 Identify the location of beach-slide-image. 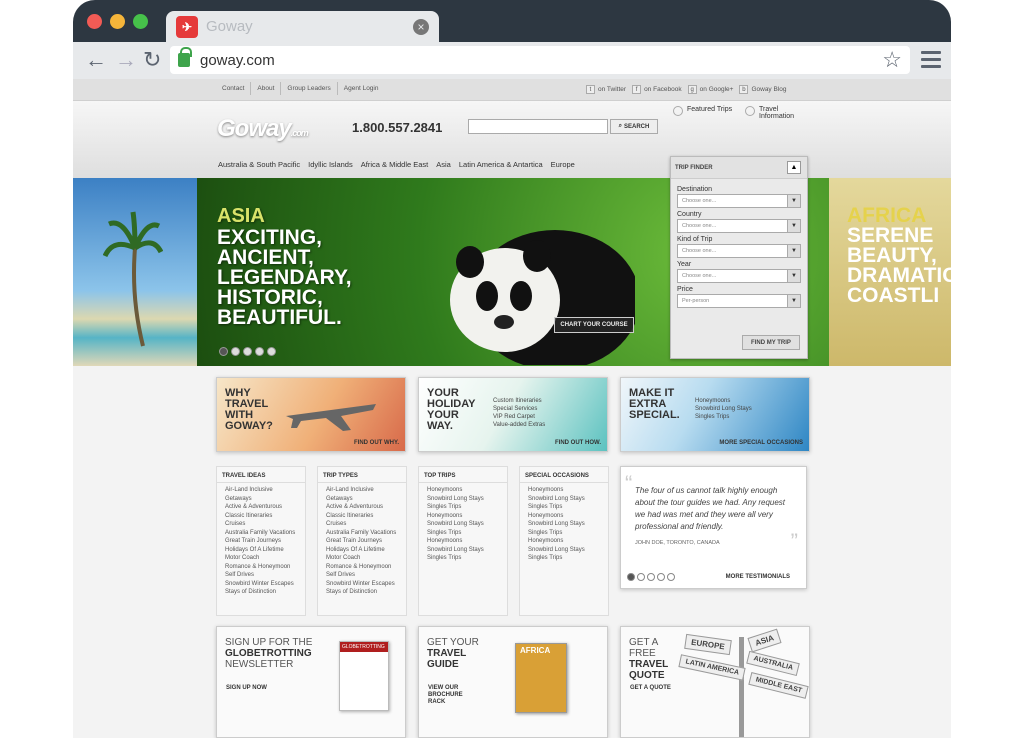
(135, 272).